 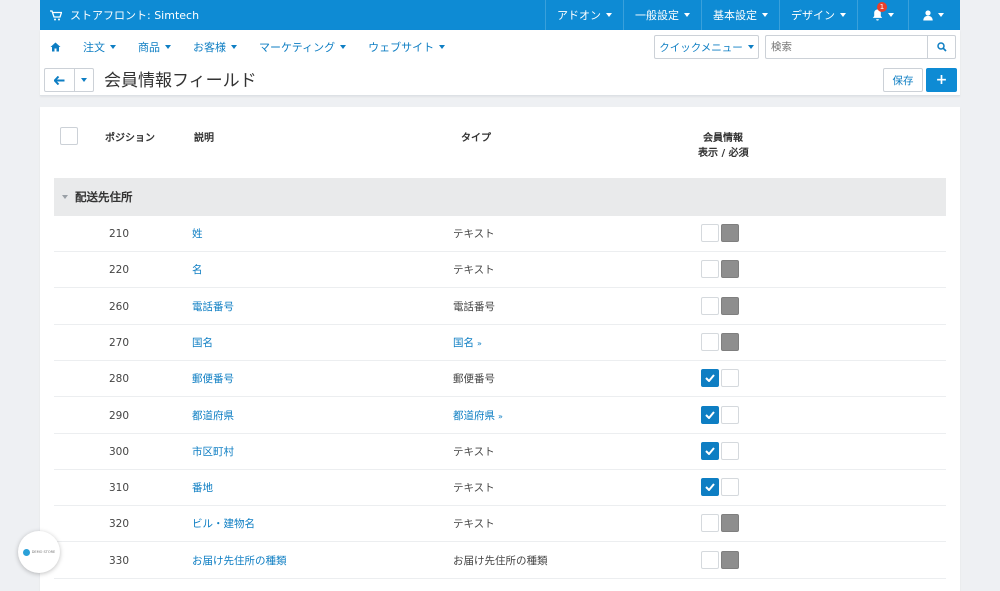 What do you see at coordinates (149, 47) in the screenshot?
I see `nav-products-label: 商品` at bounding box center [149, 47].